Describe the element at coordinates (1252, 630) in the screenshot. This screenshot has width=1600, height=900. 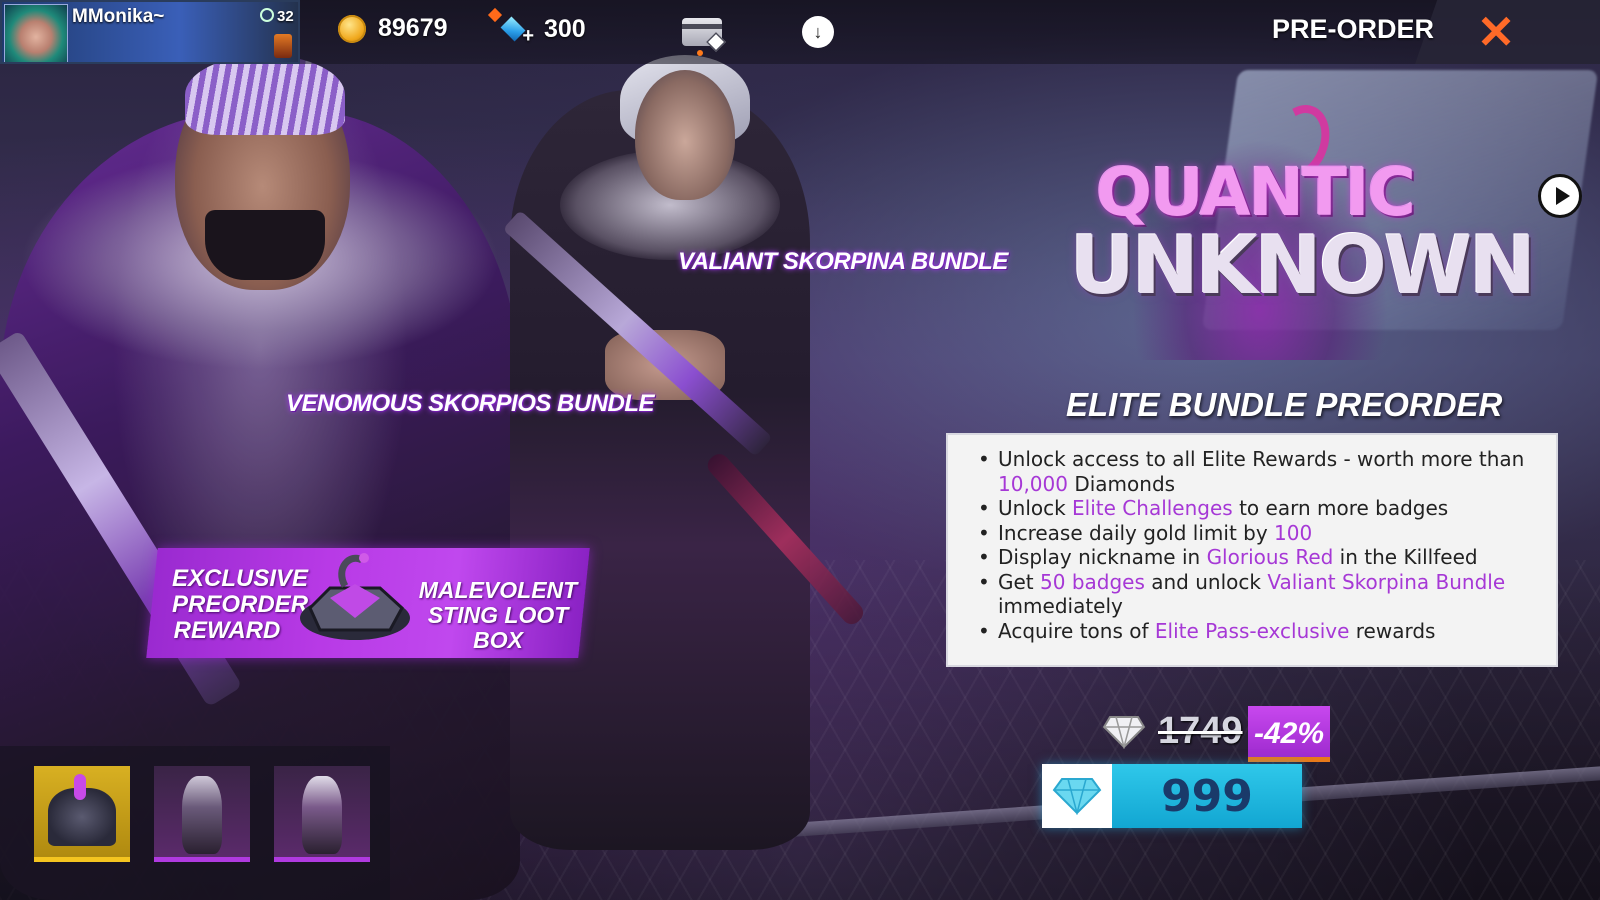
I see `benefit-highlight: Elite Pass-exclusive` at that location.